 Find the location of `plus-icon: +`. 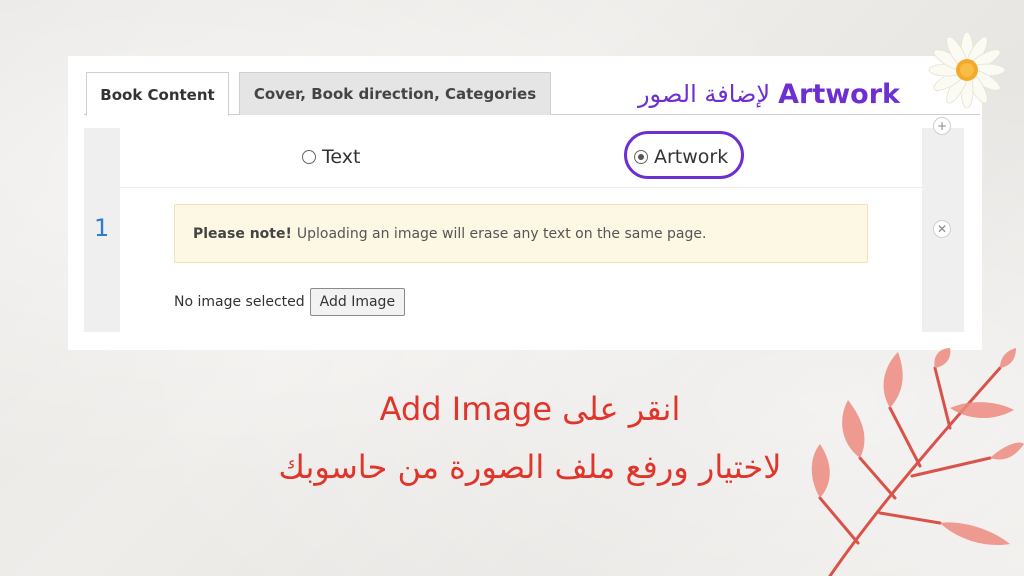

plus-icon: + is located at coordinates (942, 126).